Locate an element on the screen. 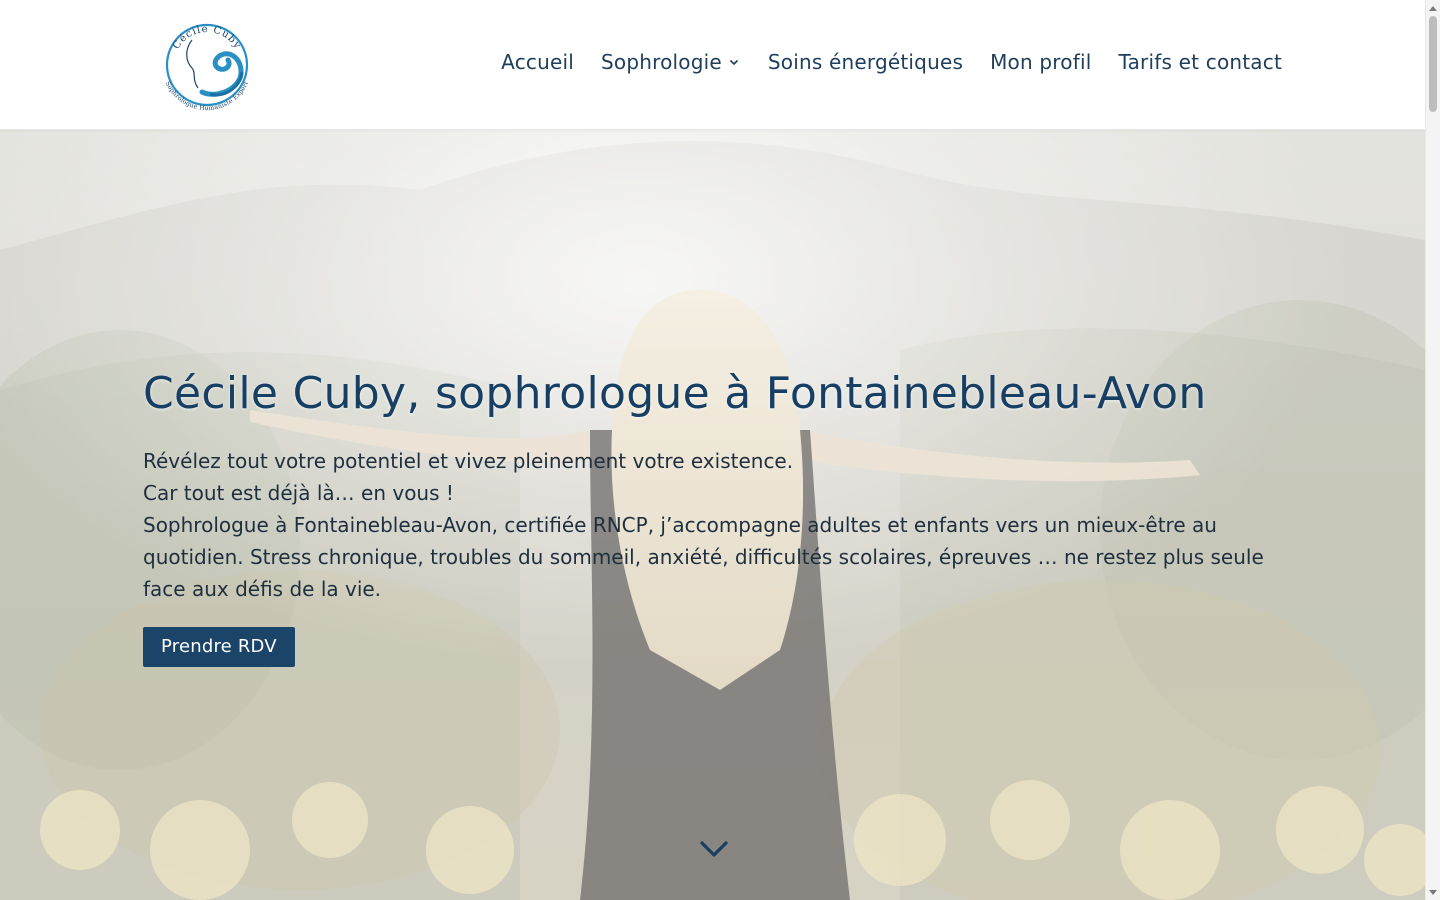  nav-item-tarifs-contact: Tarifs et contact is located at coordinates (1200, 62).